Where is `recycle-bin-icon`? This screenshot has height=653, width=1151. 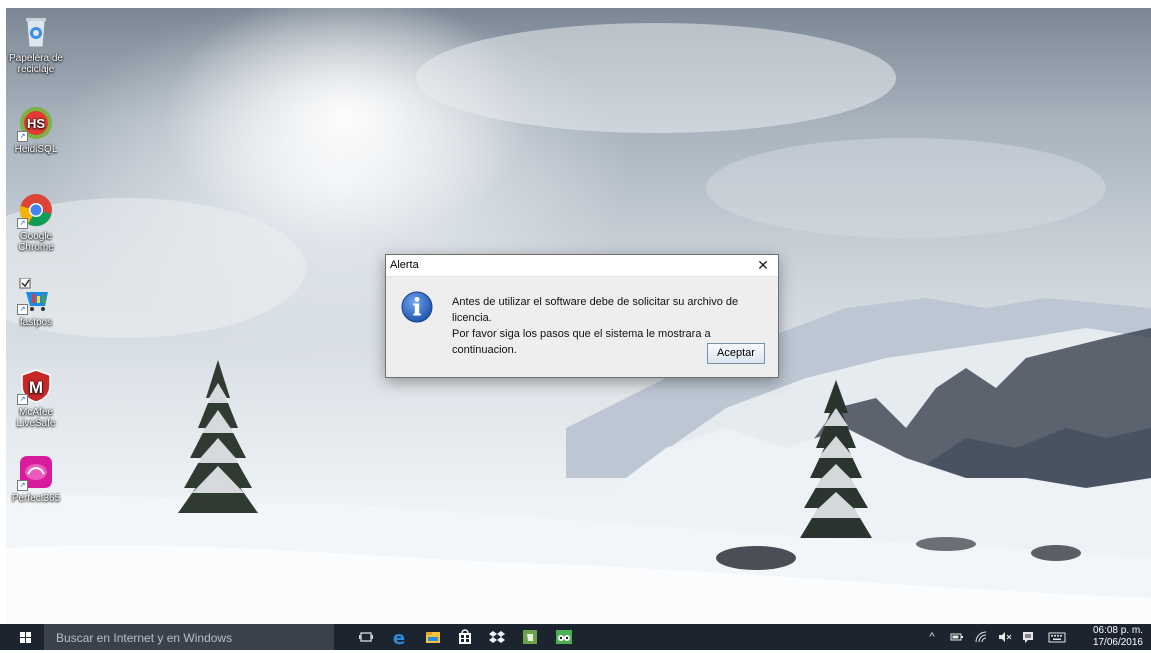
recycle-bin-icon is located at coordinates (36, 32).